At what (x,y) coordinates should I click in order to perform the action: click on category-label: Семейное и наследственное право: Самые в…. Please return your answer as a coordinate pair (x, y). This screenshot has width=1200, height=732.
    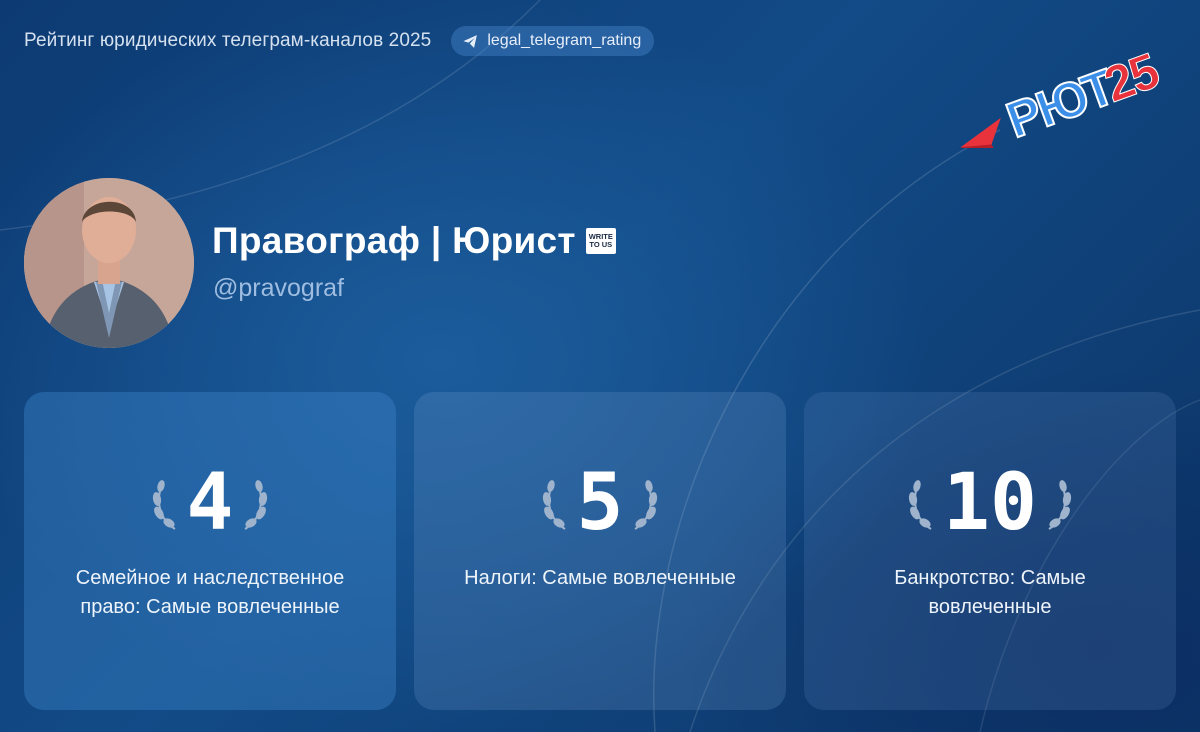
    Looking at the image, I should click on (210, 592).